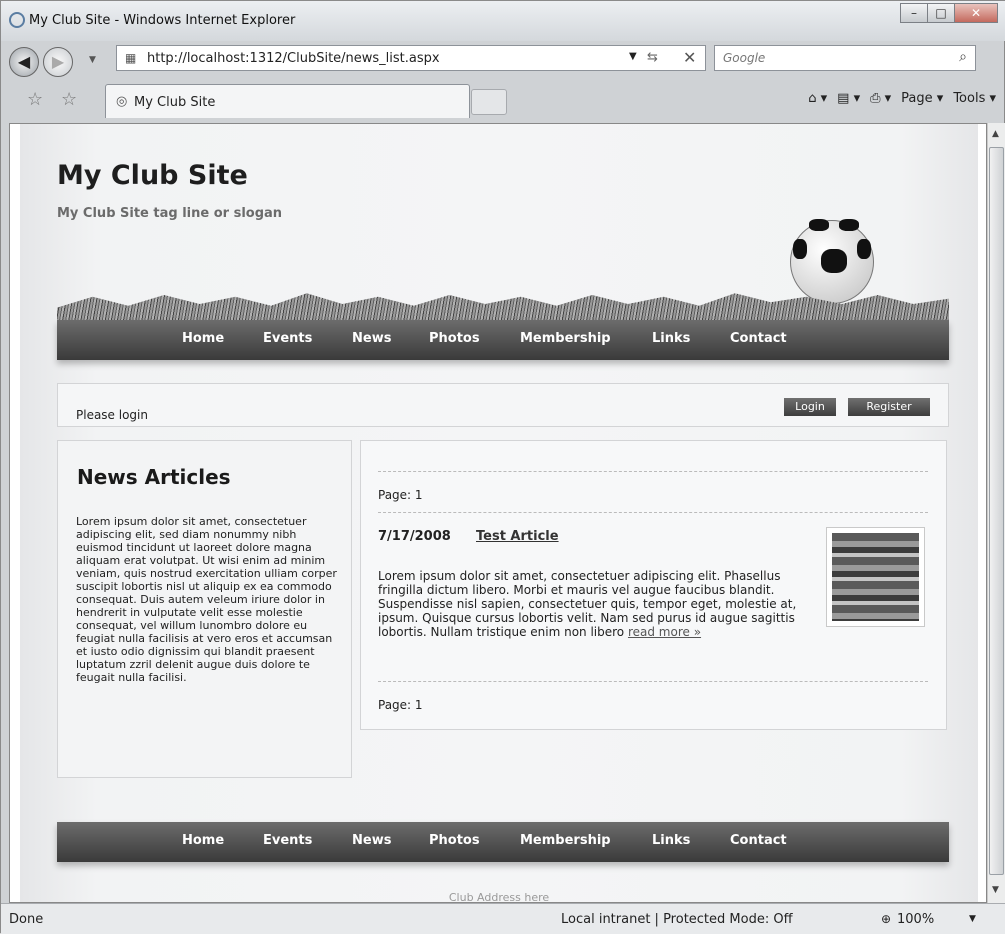  What do you see at coordinates (995, 890) in the screenshot?
I see `scroll-down-icon: ▼` at bounding box center [995, 890].